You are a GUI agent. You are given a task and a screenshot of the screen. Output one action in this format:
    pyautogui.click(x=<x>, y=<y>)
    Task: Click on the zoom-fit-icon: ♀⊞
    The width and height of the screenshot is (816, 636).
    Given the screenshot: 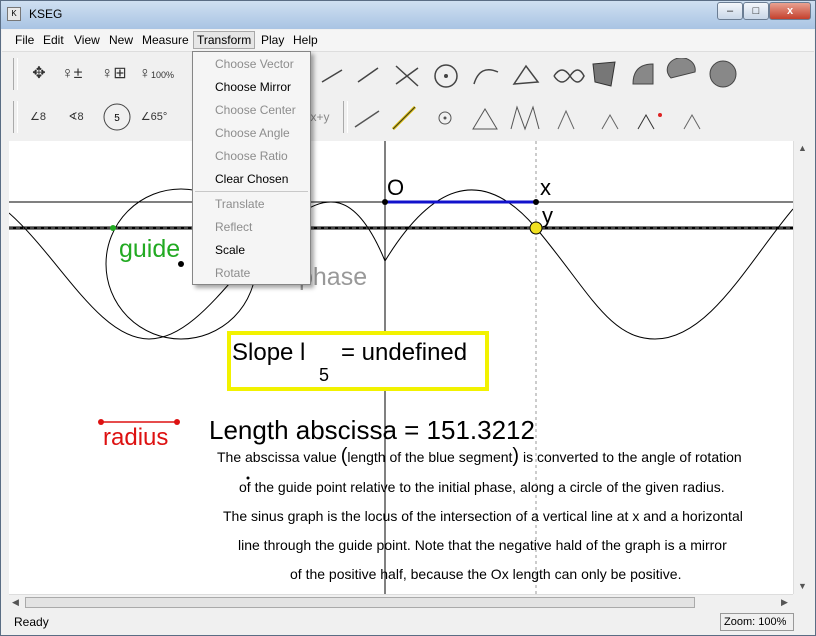 What is the action you would take?
    pyautogui.click(x=114, y=74)
    